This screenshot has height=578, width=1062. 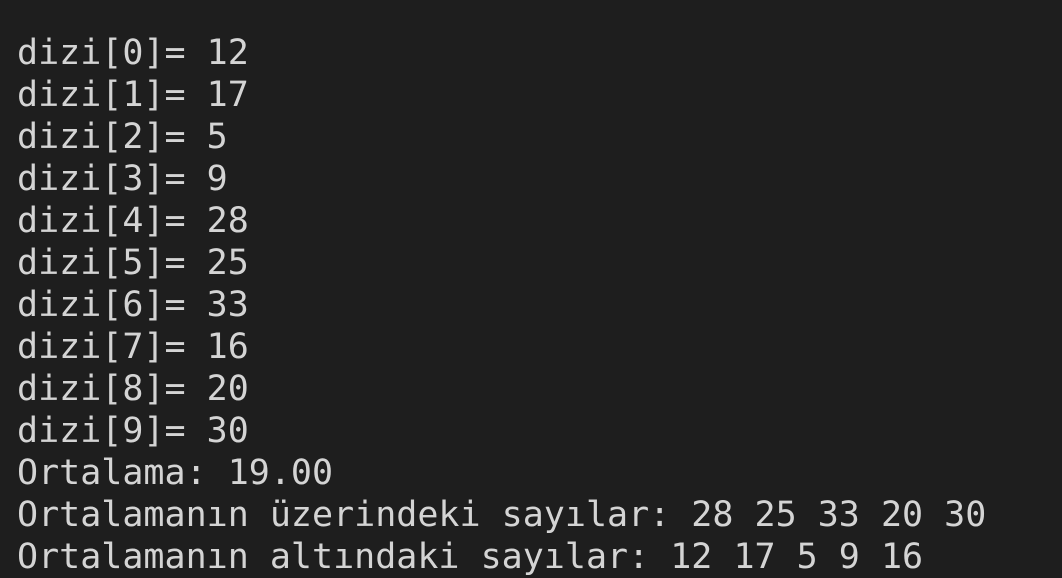 I want to click on output-line-array-element-4: dizi[4]= 28, so click(x=133, y=221).